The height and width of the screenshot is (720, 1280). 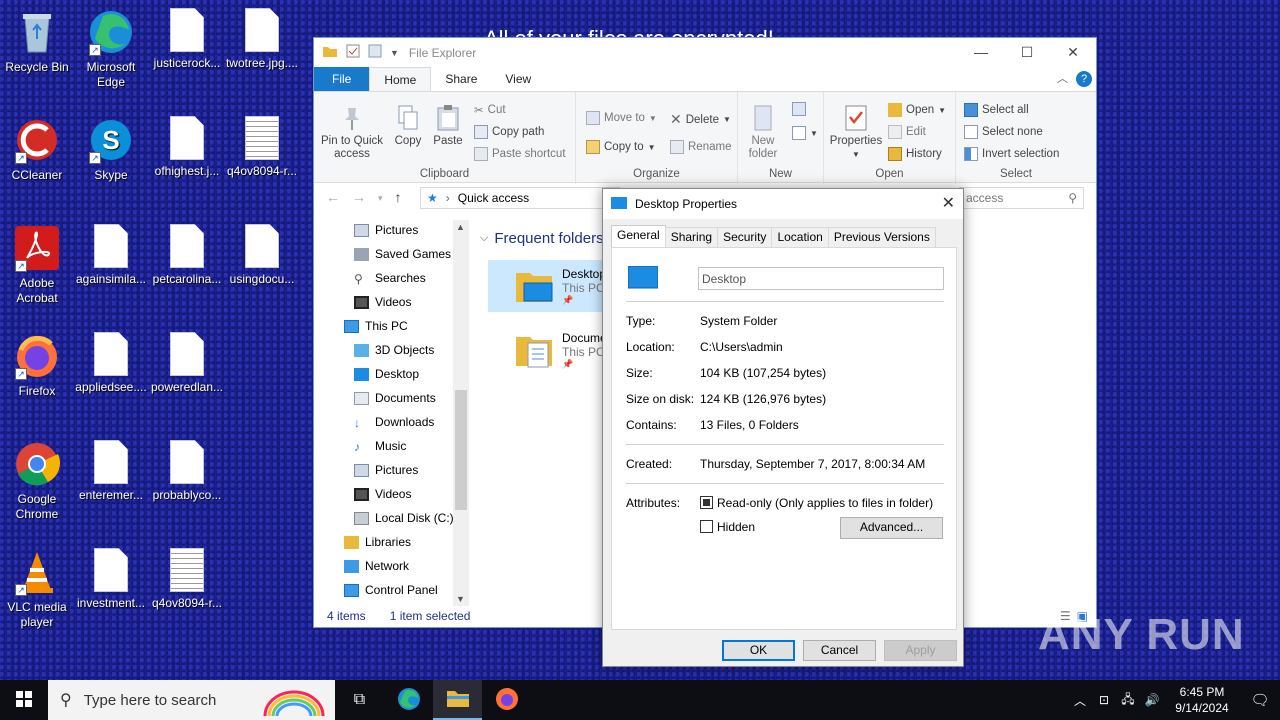 I want to click on nav-item-saved-games: Saved Games, so click(x=402, y=254).